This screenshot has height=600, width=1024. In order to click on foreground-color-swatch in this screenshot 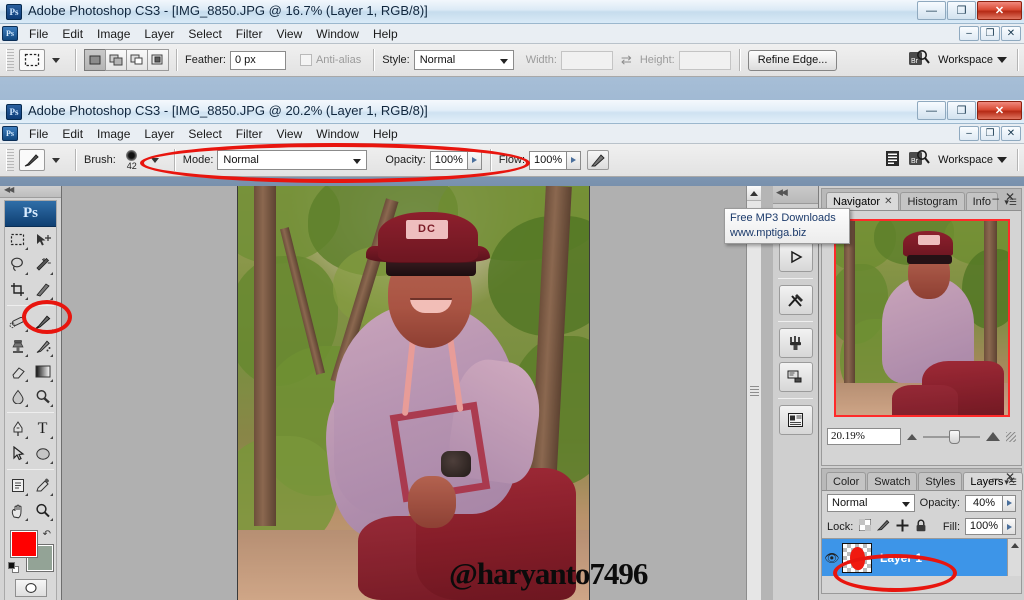, I will do `click(24, 544)`.